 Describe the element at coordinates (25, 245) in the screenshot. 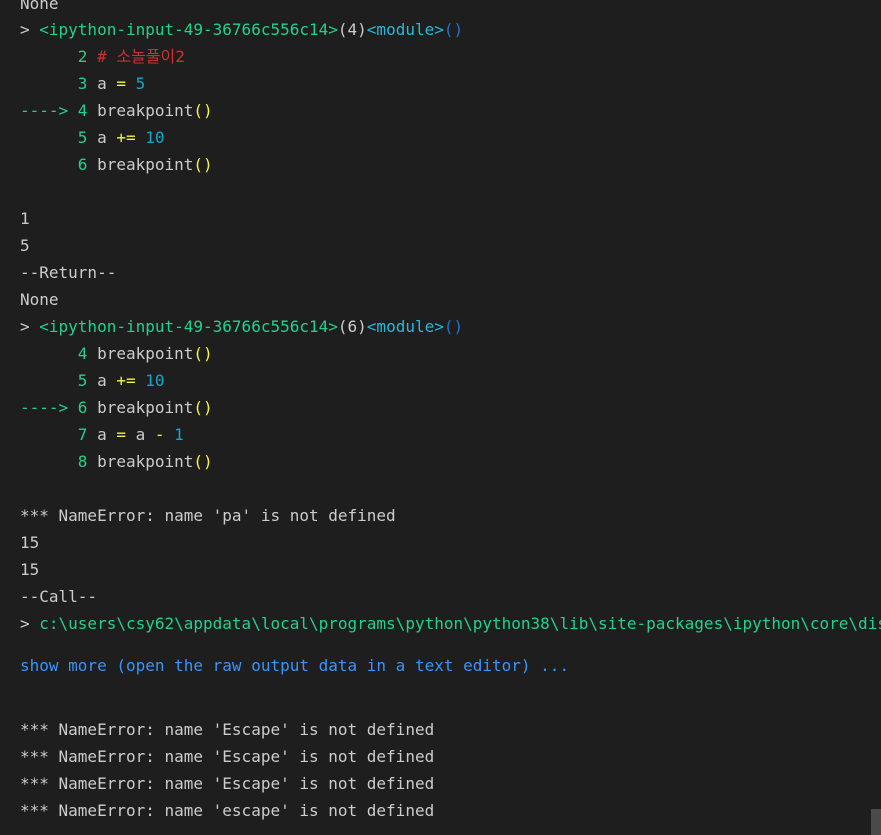

I see `output-line: 5` at that location.